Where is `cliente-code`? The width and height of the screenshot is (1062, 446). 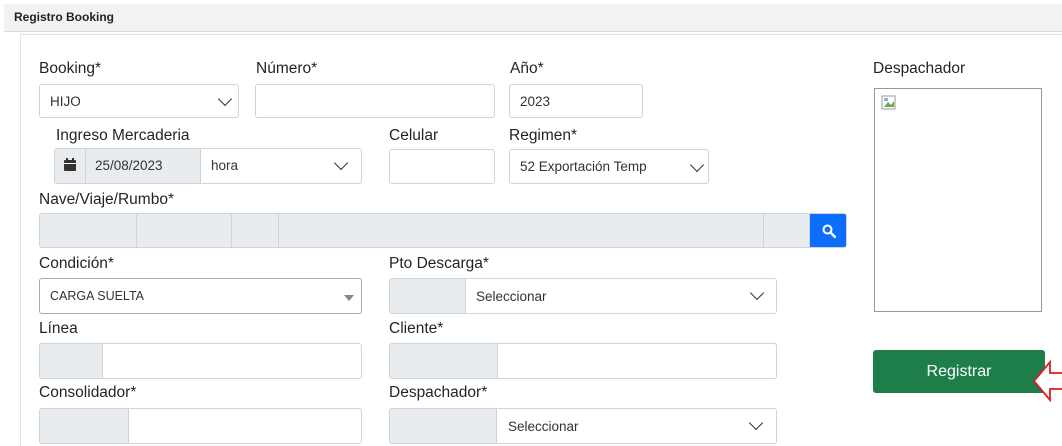 cliente-code is located at coordinates (444, 361).